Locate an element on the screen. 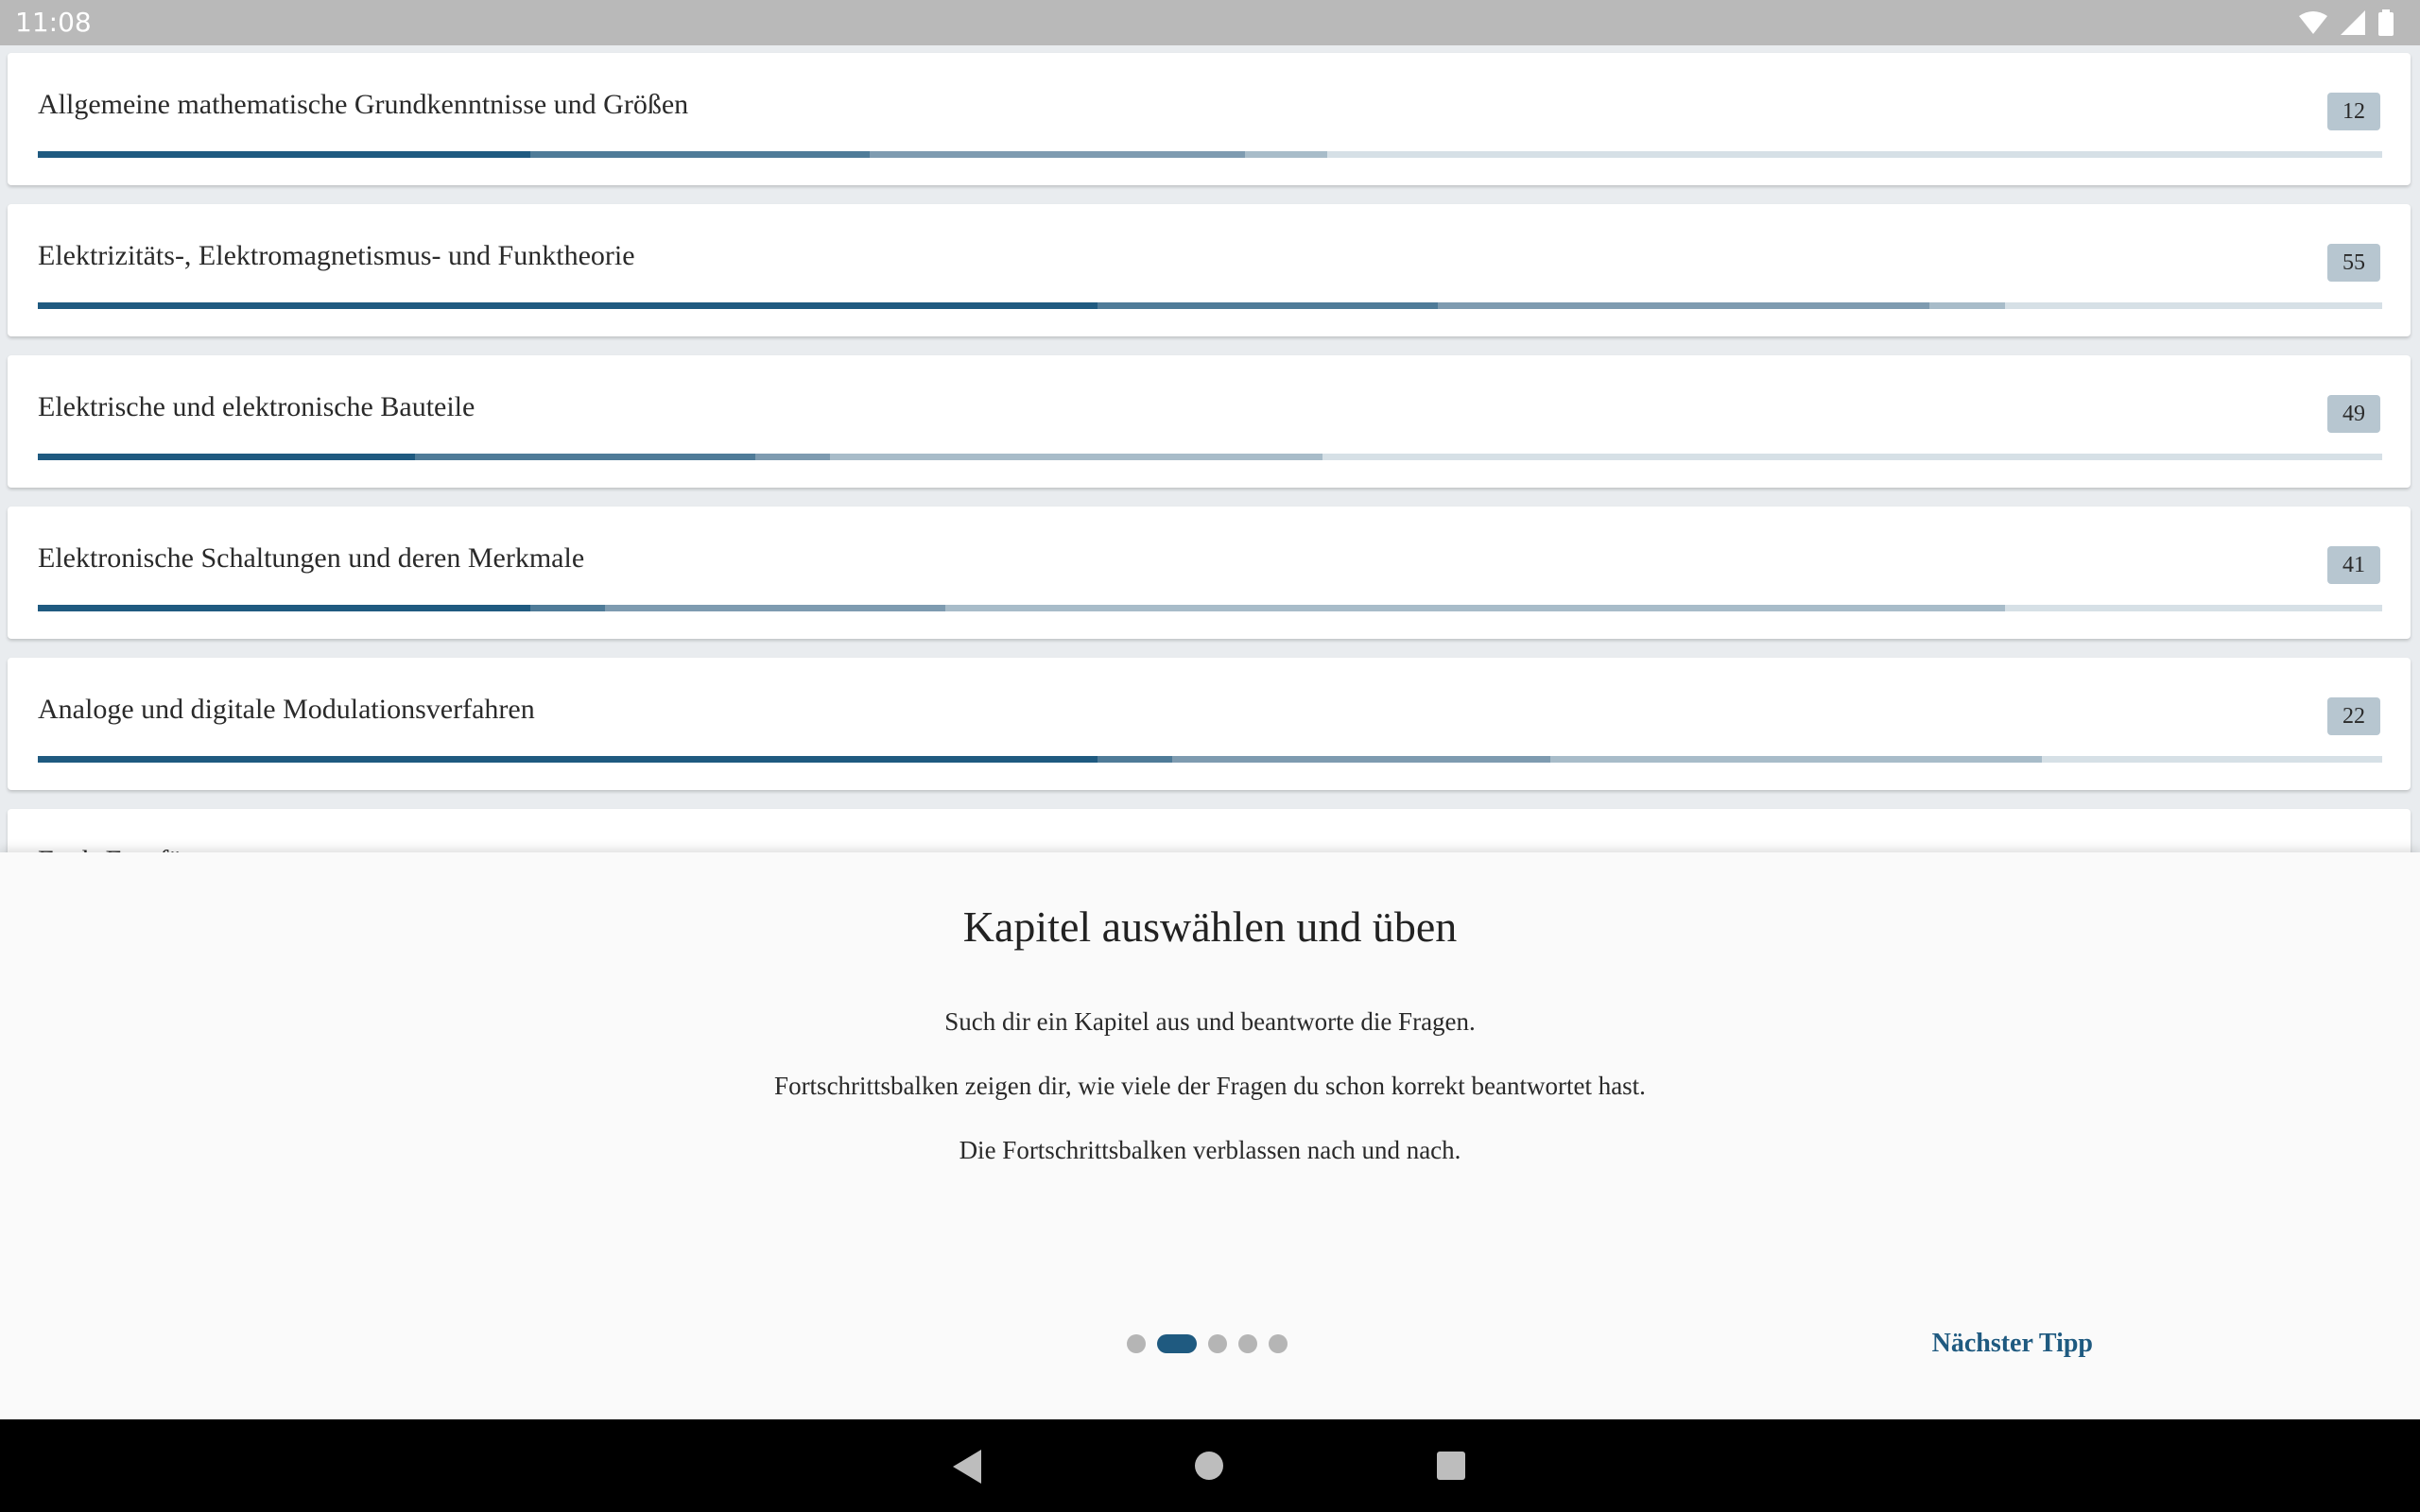 This screenshot has width=2420, height=1512. chapter-title: Elektrische und elektronische Bauteile is located at coordinates (256, 406).